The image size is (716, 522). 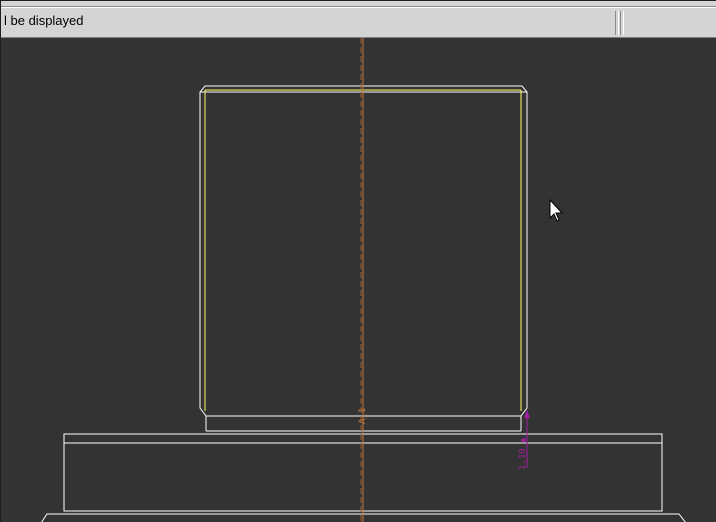 What do you see at coordinates (44, 20) in the screenshot?
I see `status-message: l be displayed` at bounding box center [44, 20].